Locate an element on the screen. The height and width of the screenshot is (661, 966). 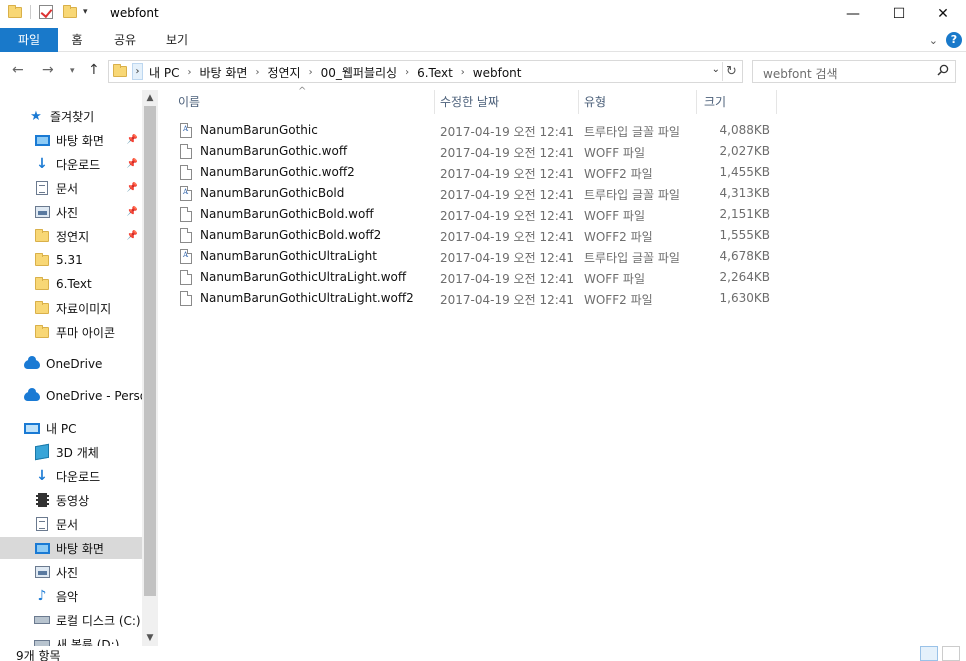
minimize-button: — is located at coordinates (853, 14).